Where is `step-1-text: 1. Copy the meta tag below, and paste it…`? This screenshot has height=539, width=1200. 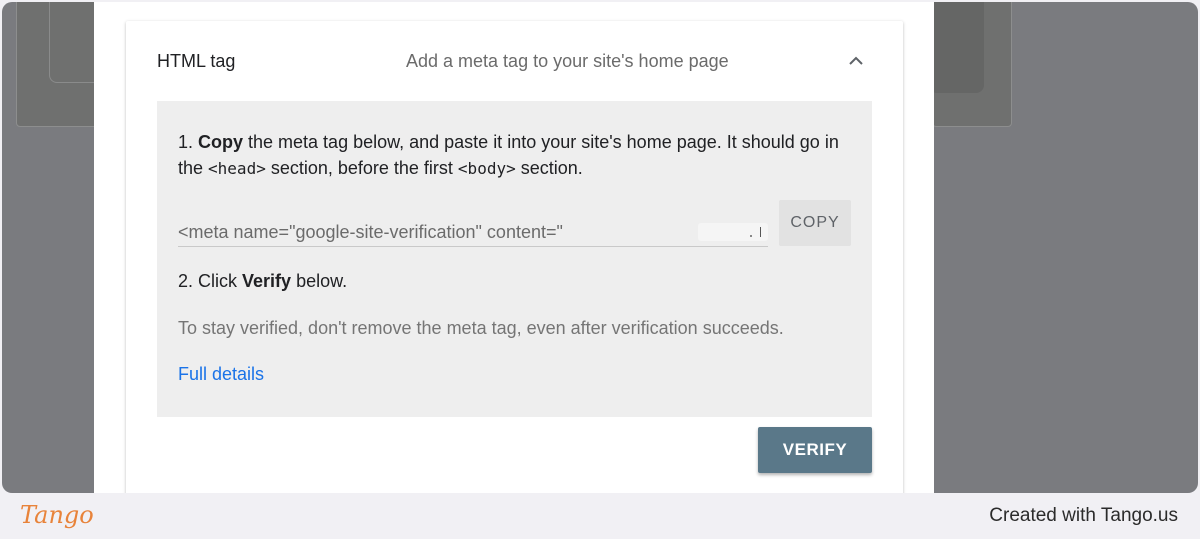
step-1-text: 1. Copy the meta tag below, and paste it… is located at coordinates (508, 155).